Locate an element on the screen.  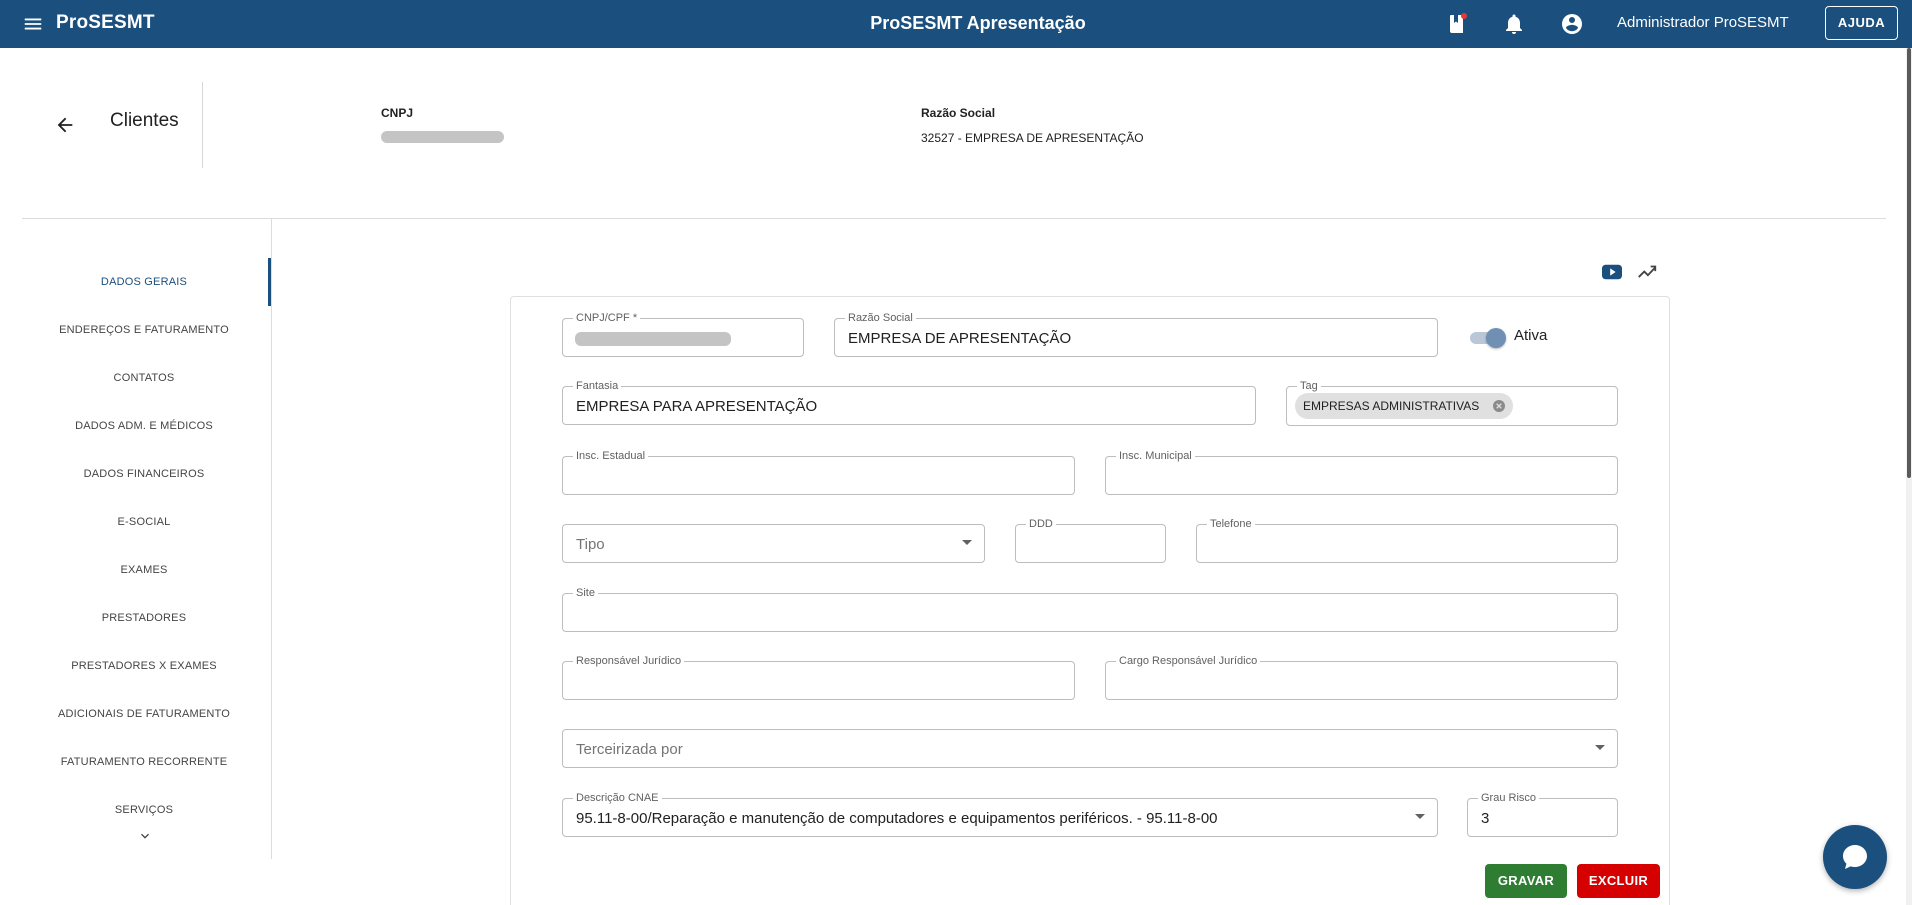
tag-chip: EMPRESAS ADMINISTRATIVAS is located at coordinates (1404, 406).